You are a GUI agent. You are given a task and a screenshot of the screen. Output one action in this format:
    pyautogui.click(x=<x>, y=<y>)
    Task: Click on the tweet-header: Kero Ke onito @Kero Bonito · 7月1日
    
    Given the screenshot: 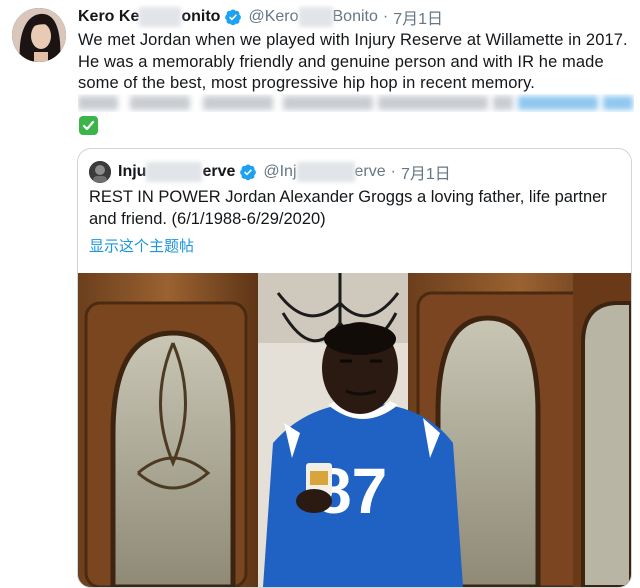 What is the action you would take?
    pyautogui.click(x=260, y=17)
    